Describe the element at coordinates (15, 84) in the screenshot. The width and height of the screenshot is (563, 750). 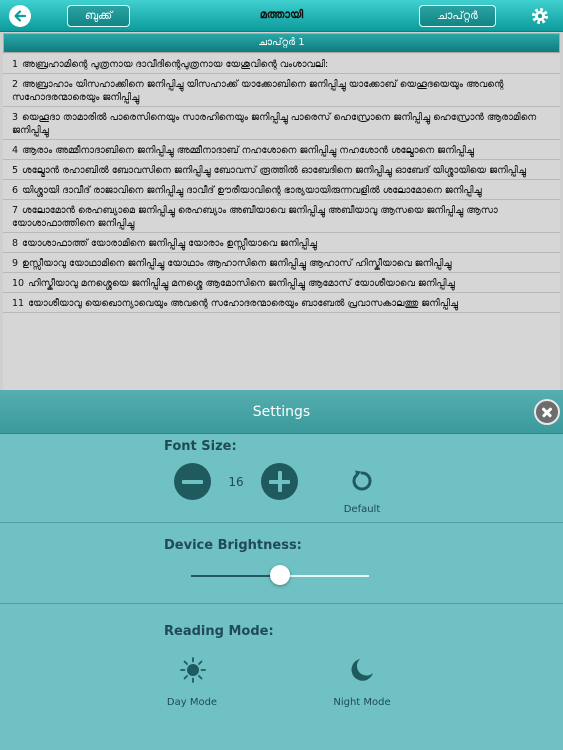
I see `verse-number: 2` at that location.